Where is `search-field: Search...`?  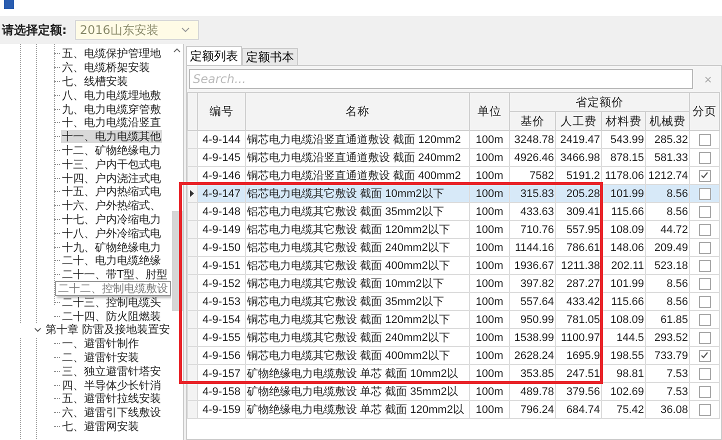
search-field: Search... is located at coordinates (441, 79).